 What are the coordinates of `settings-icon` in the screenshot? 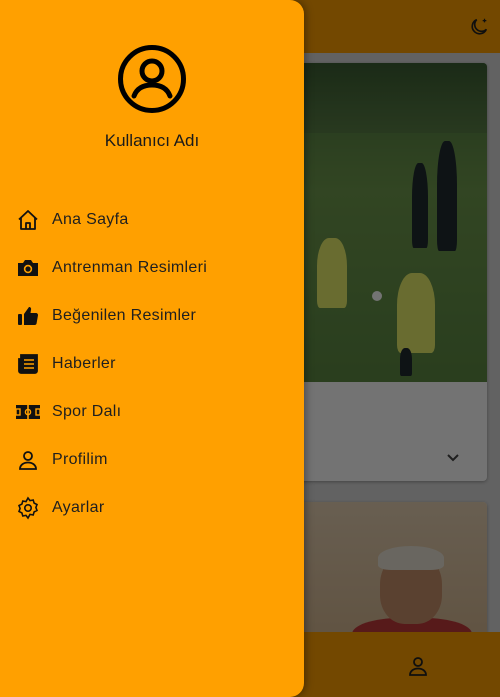 It's located at (28, 508).